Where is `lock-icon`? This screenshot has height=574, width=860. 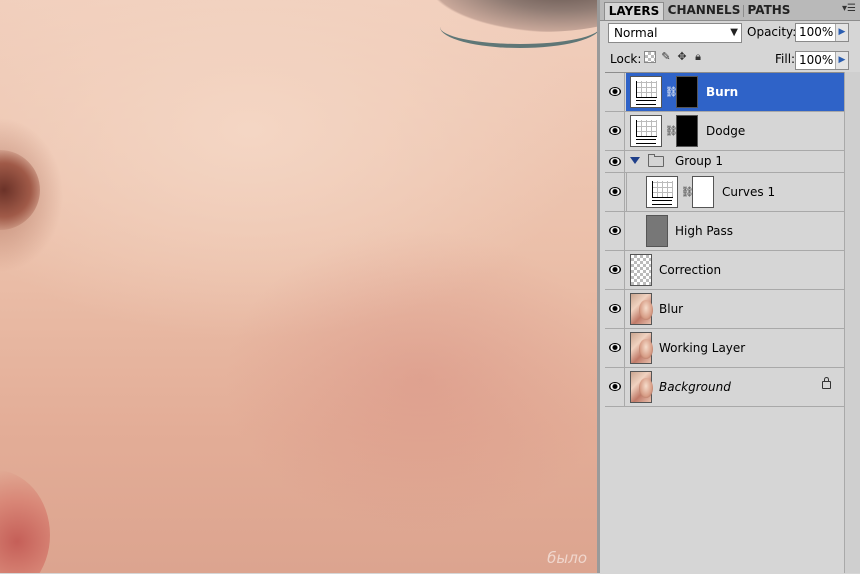 lock-icon is located at coordinates (826, 383).